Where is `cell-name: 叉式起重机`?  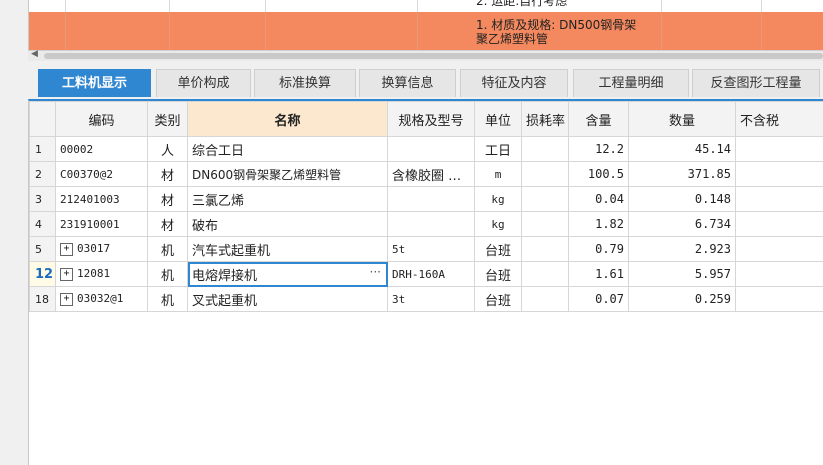
cell-name: 叉式起重机 is located at coordinates (288, 299).